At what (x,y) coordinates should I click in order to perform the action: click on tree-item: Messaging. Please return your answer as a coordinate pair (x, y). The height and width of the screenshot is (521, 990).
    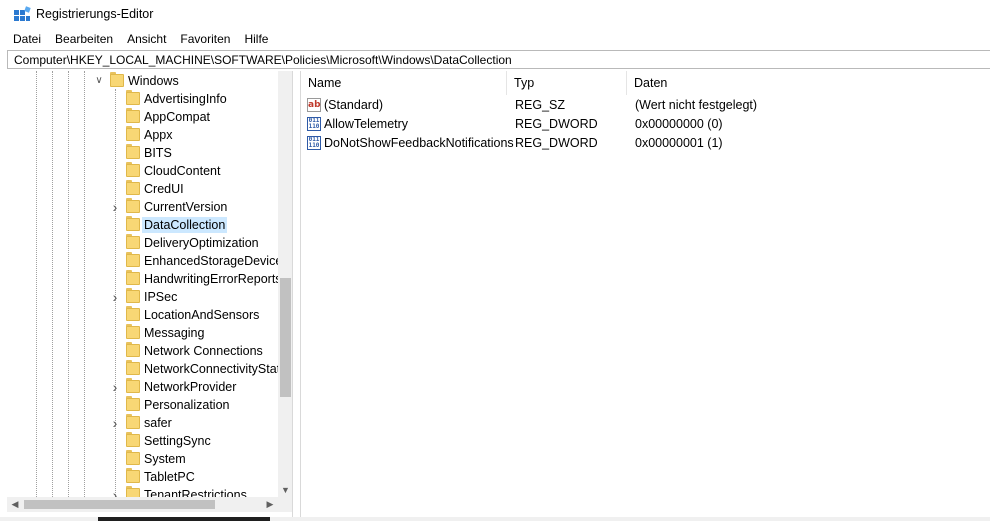
    Looking at the image, I should click on (142, 333).